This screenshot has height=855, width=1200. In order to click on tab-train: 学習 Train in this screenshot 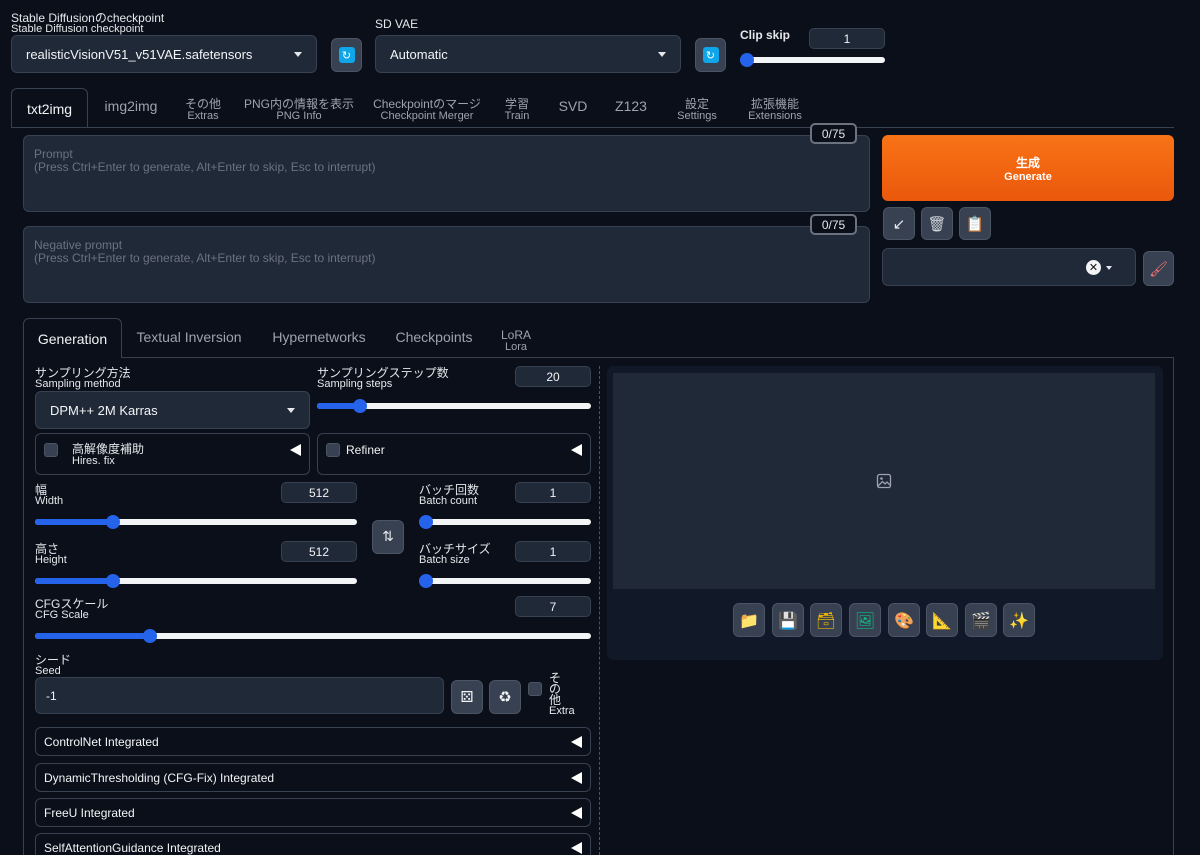, I will do `click(517, 110)`.